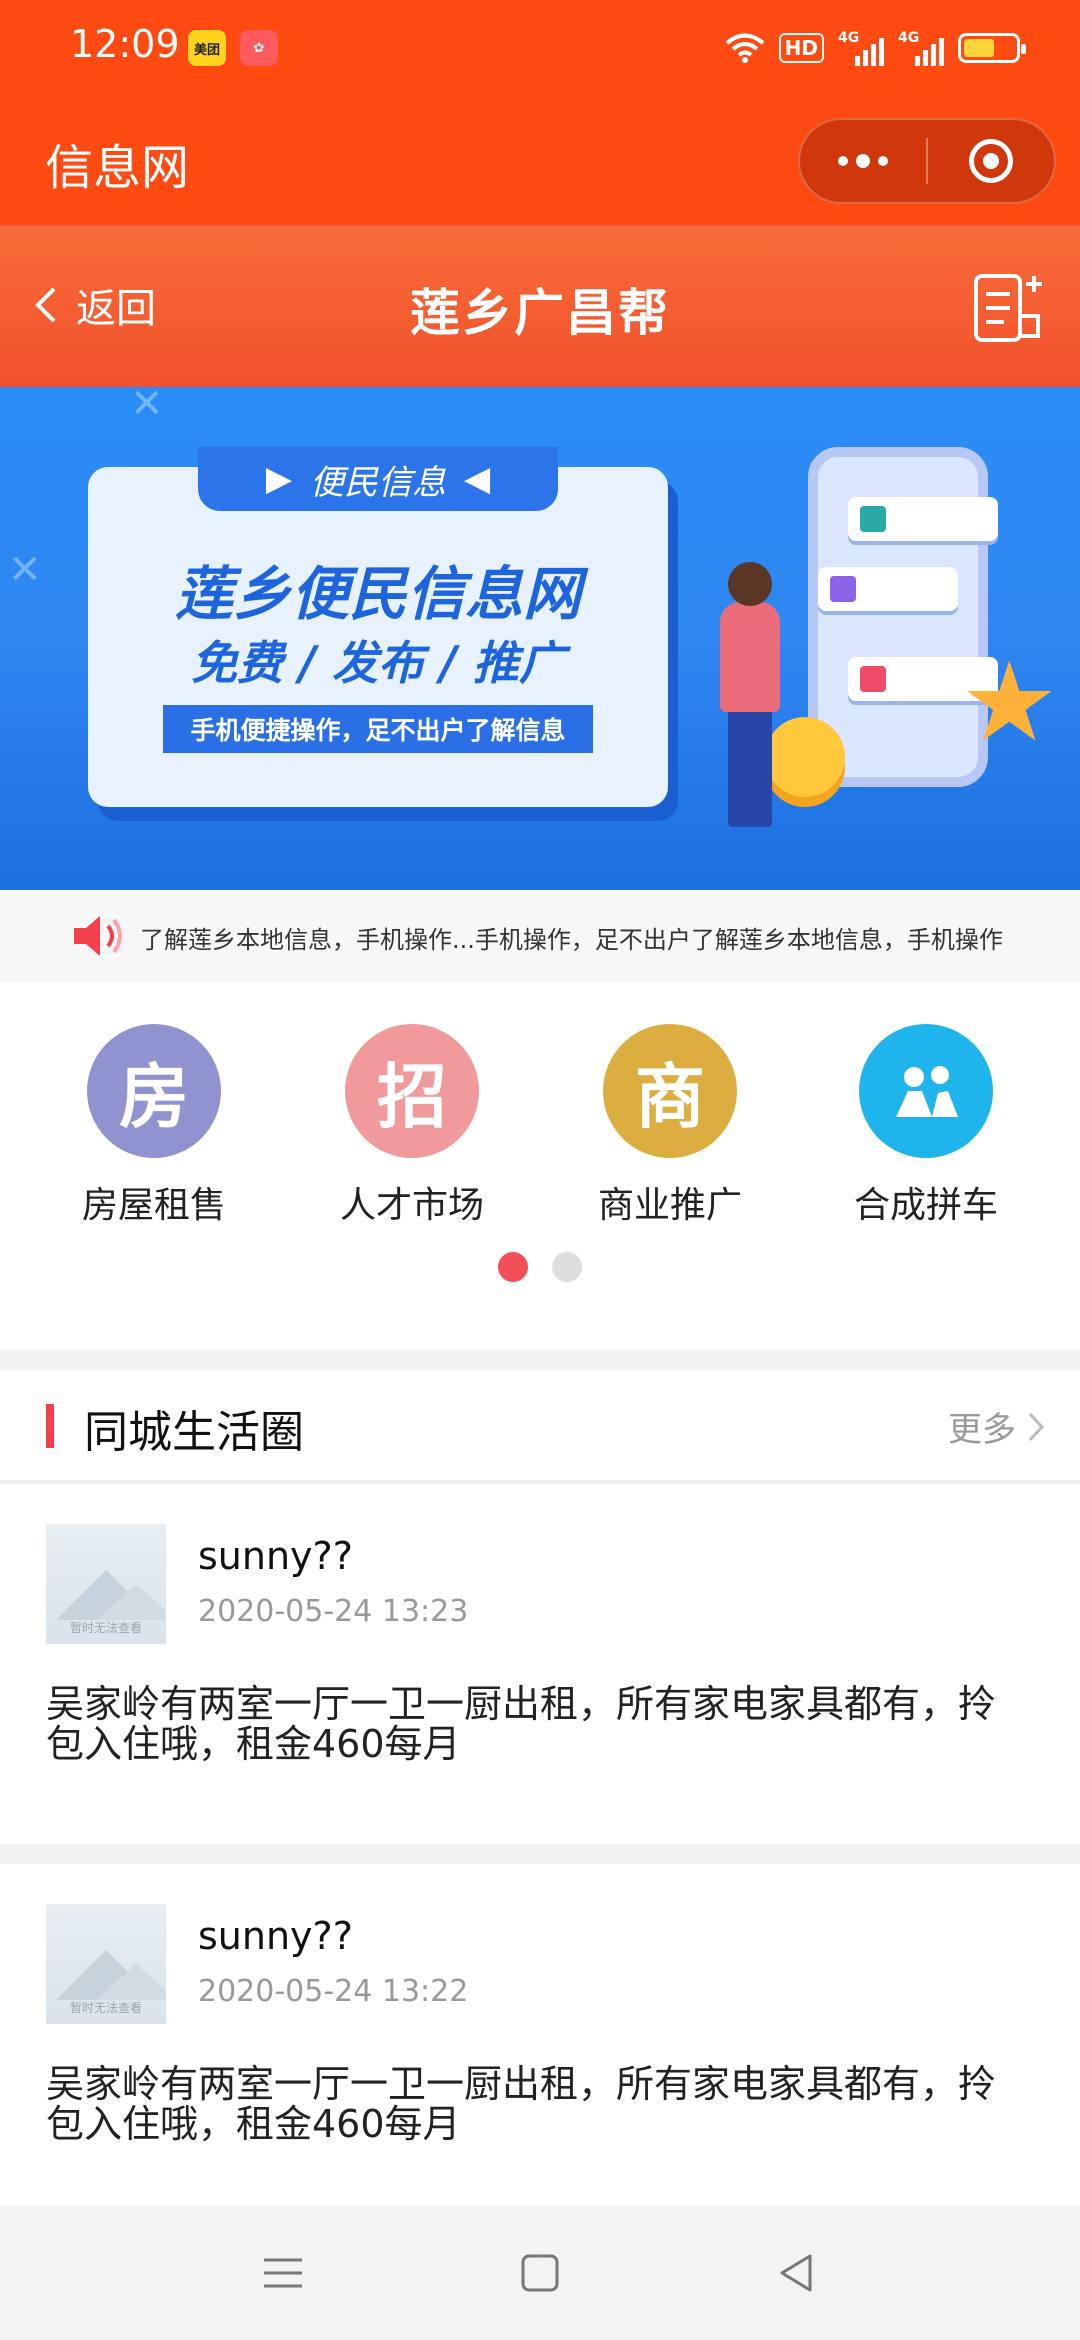 This screenshot has width=1080, height=2340. I want to click on post-time: 2020-05-24 13:23, so click(333, 1611).